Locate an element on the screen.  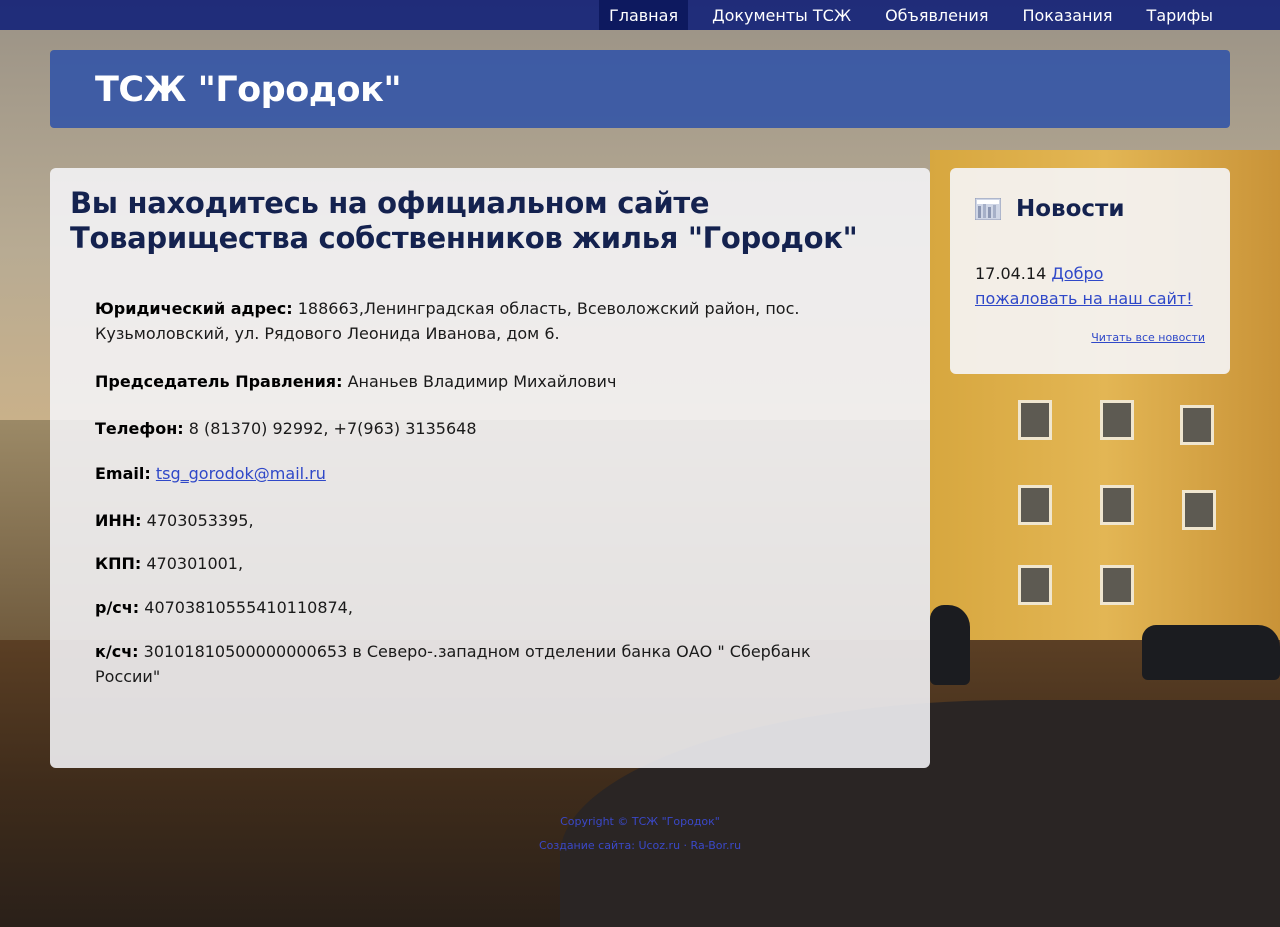
email-row: Email: tsg_gorodok@mail.ru is located at coordinates (460, 473).